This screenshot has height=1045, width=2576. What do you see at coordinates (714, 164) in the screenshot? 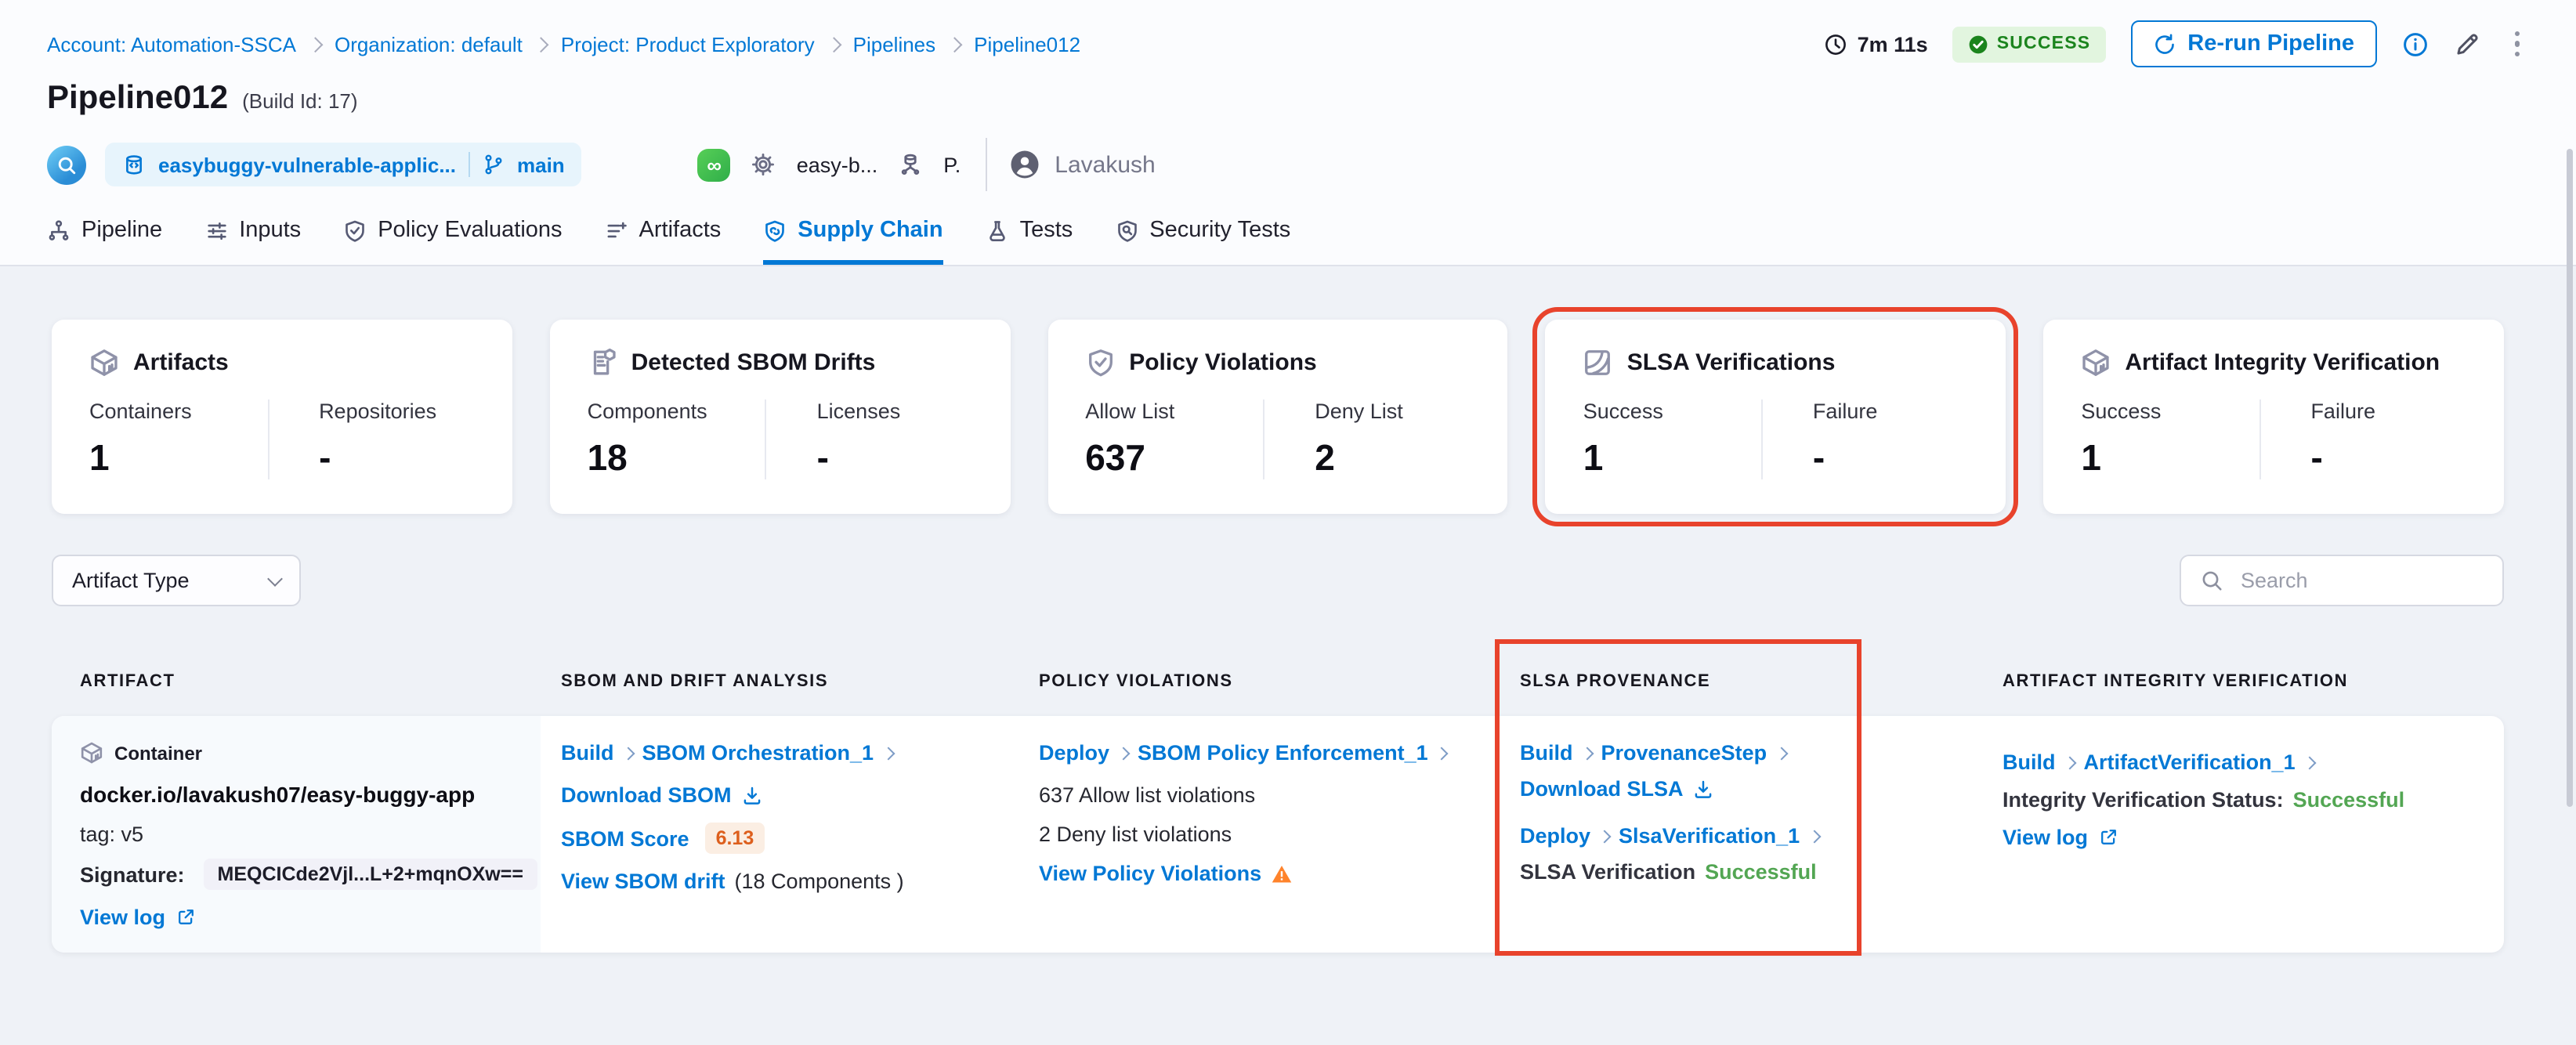
I see `ci-module-icon: ∞` at bounding box center [714, 164].